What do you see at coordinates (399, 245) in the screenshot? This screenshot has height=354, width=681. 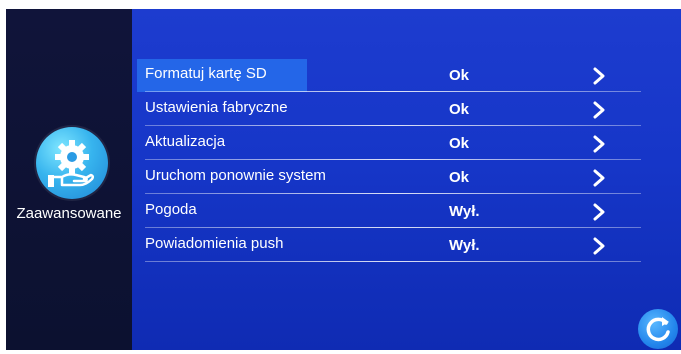 I see `menu-item-push-notifications: Powiadomienia push Wył.` at bounding box center [399, 245].